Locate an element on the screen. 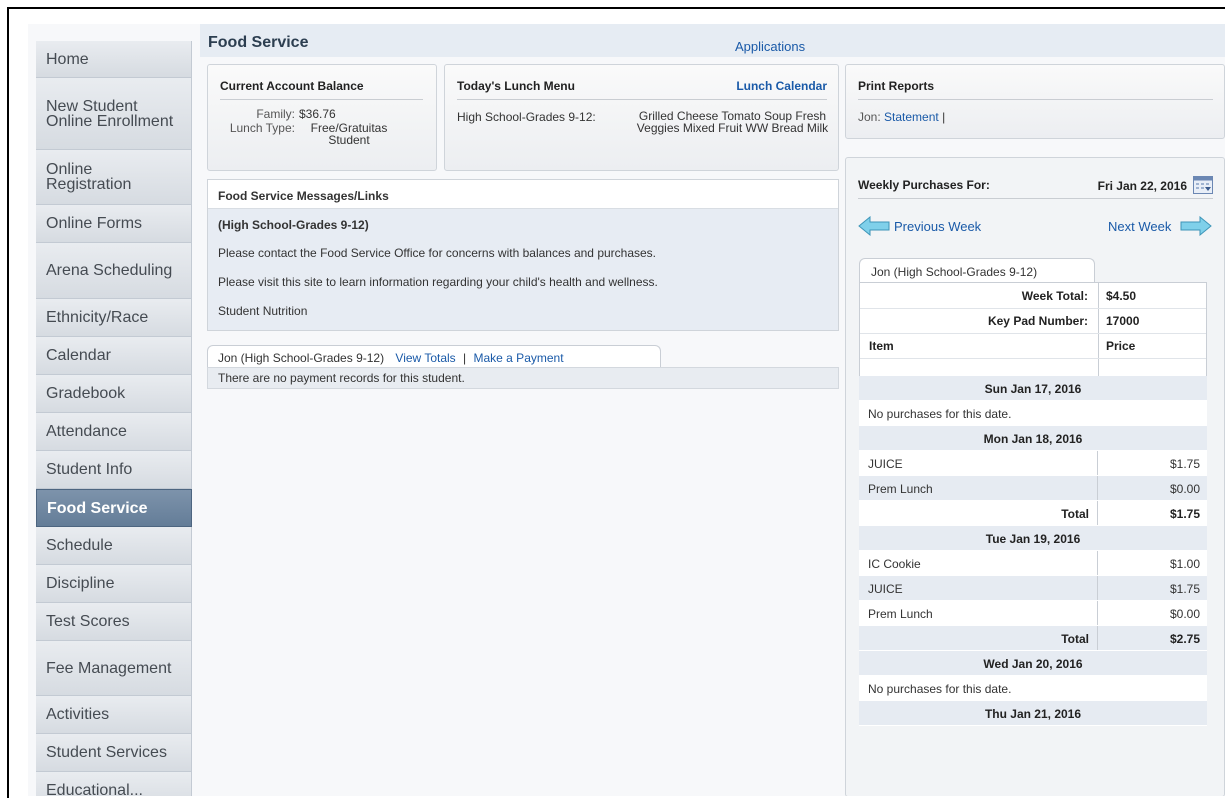  purchase-item-row: IC Cookie $1.00 is located at coordinates (1033, 563).